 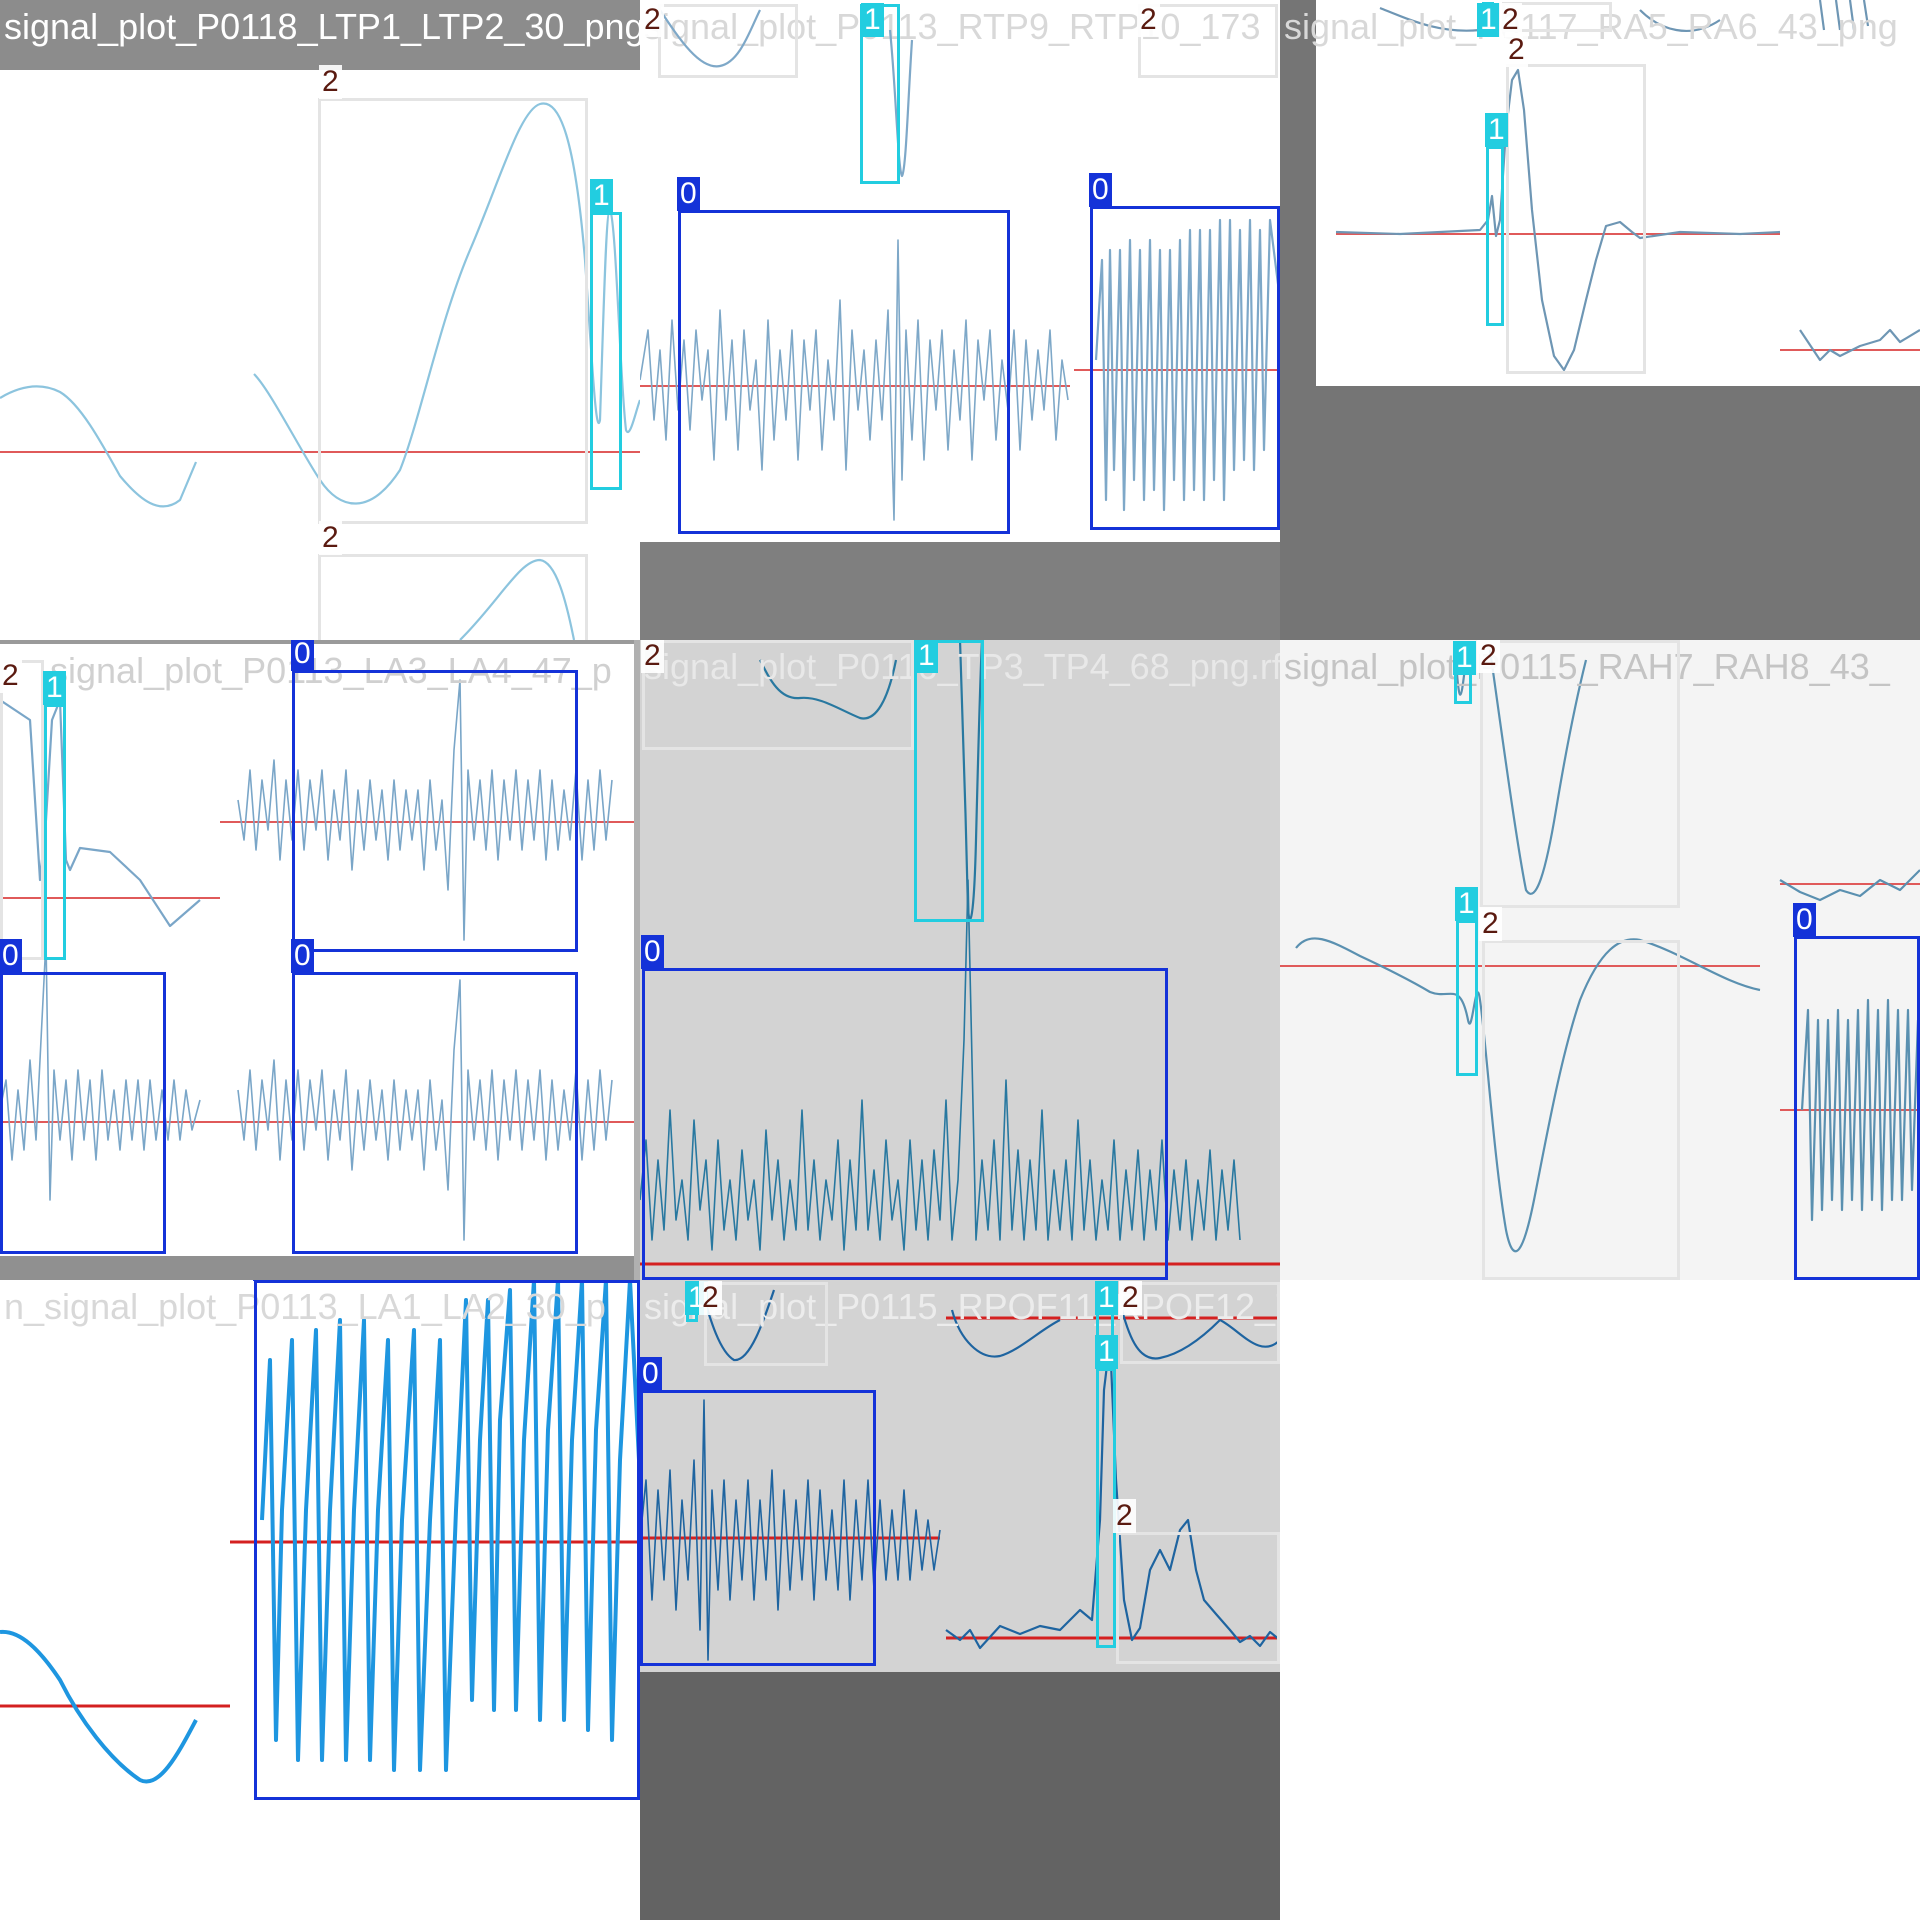 What do you see at coordinates (1859, 345) in the screenshot?
I see `signal-trace` at bounding box center [1859, 345].